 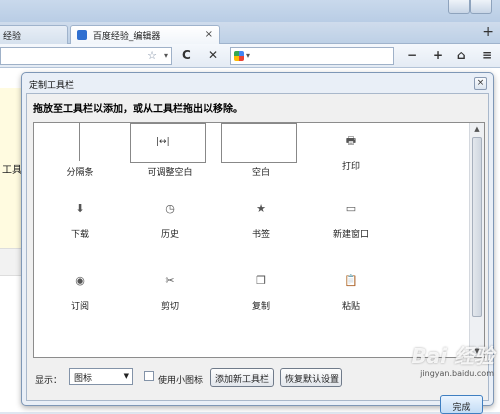 What do you see at coordinates (169, 235) in the screenshot?
I see `item-label: 历史` at bounding box center [169, 235].